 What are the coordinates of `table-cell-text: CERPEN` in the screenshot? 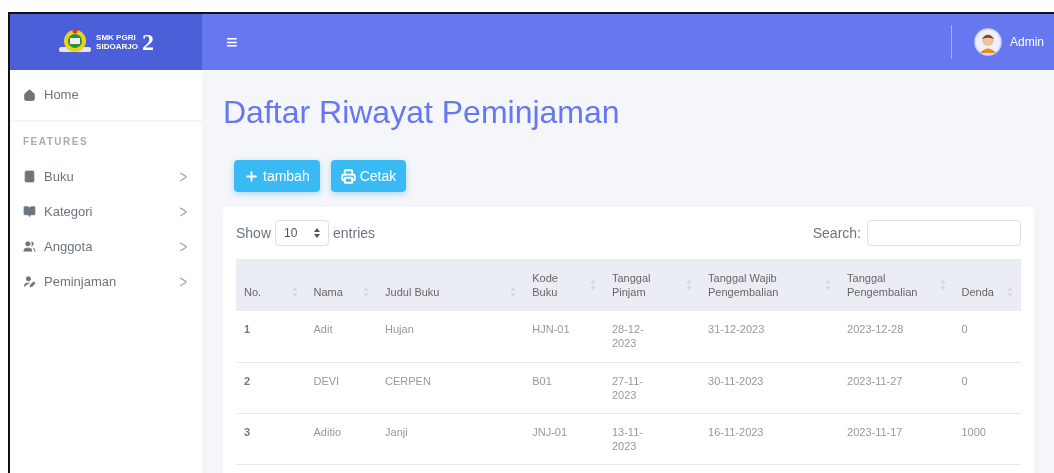 It's located at (408, 380).